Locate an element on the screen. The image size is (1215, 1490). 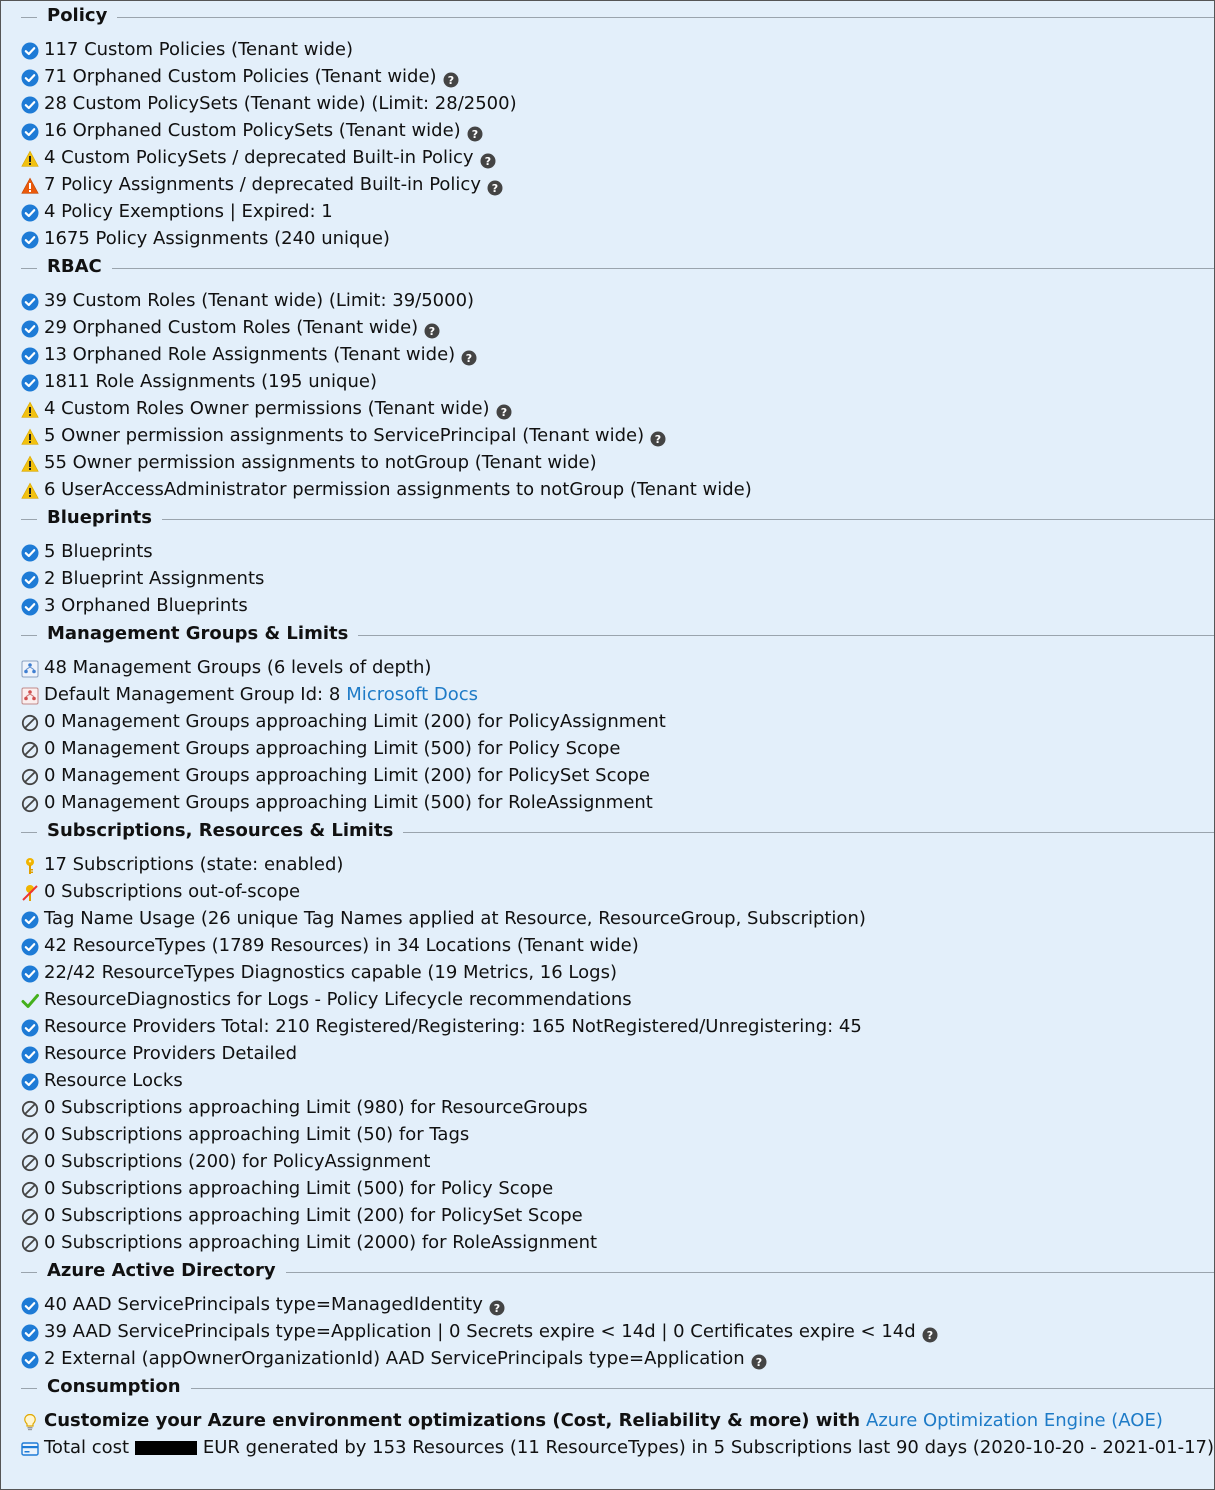
list-item: 39 Custom Roles (Tenant wide) (Limit is located at coordinates (607, 300).